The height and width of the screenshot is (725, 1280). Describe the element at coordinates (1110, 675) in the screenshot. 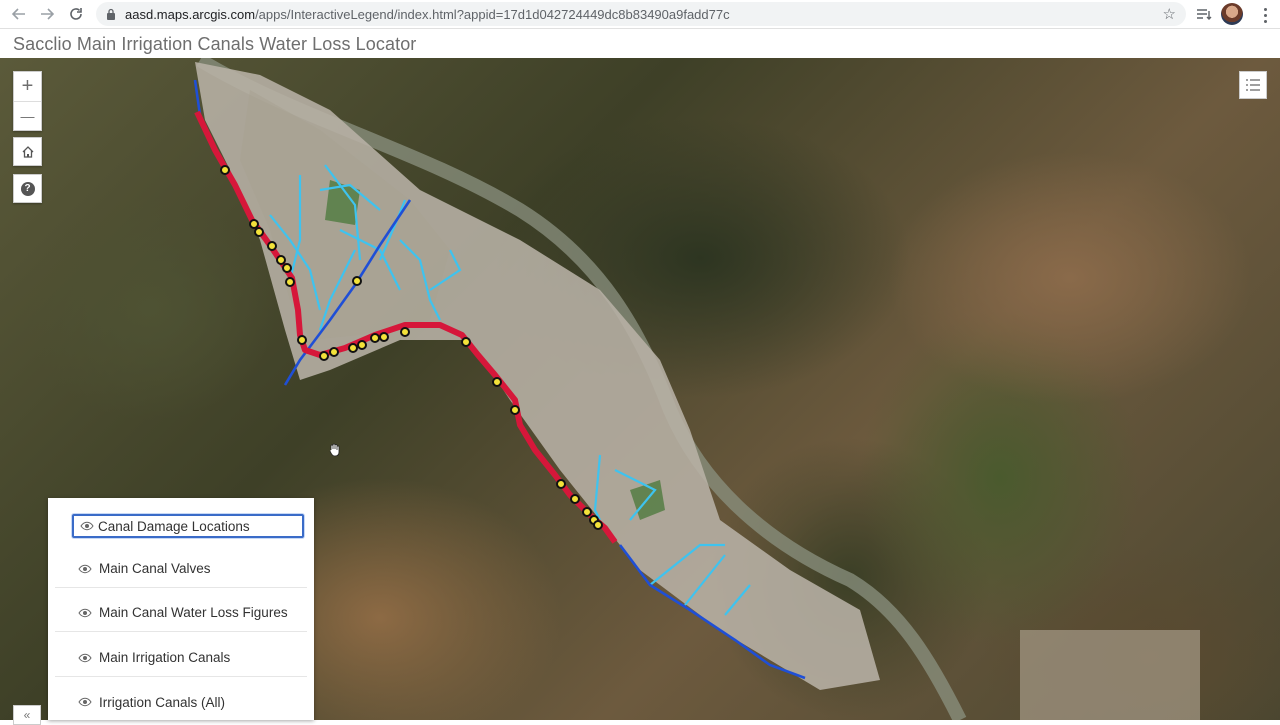

I see `town` at that location.